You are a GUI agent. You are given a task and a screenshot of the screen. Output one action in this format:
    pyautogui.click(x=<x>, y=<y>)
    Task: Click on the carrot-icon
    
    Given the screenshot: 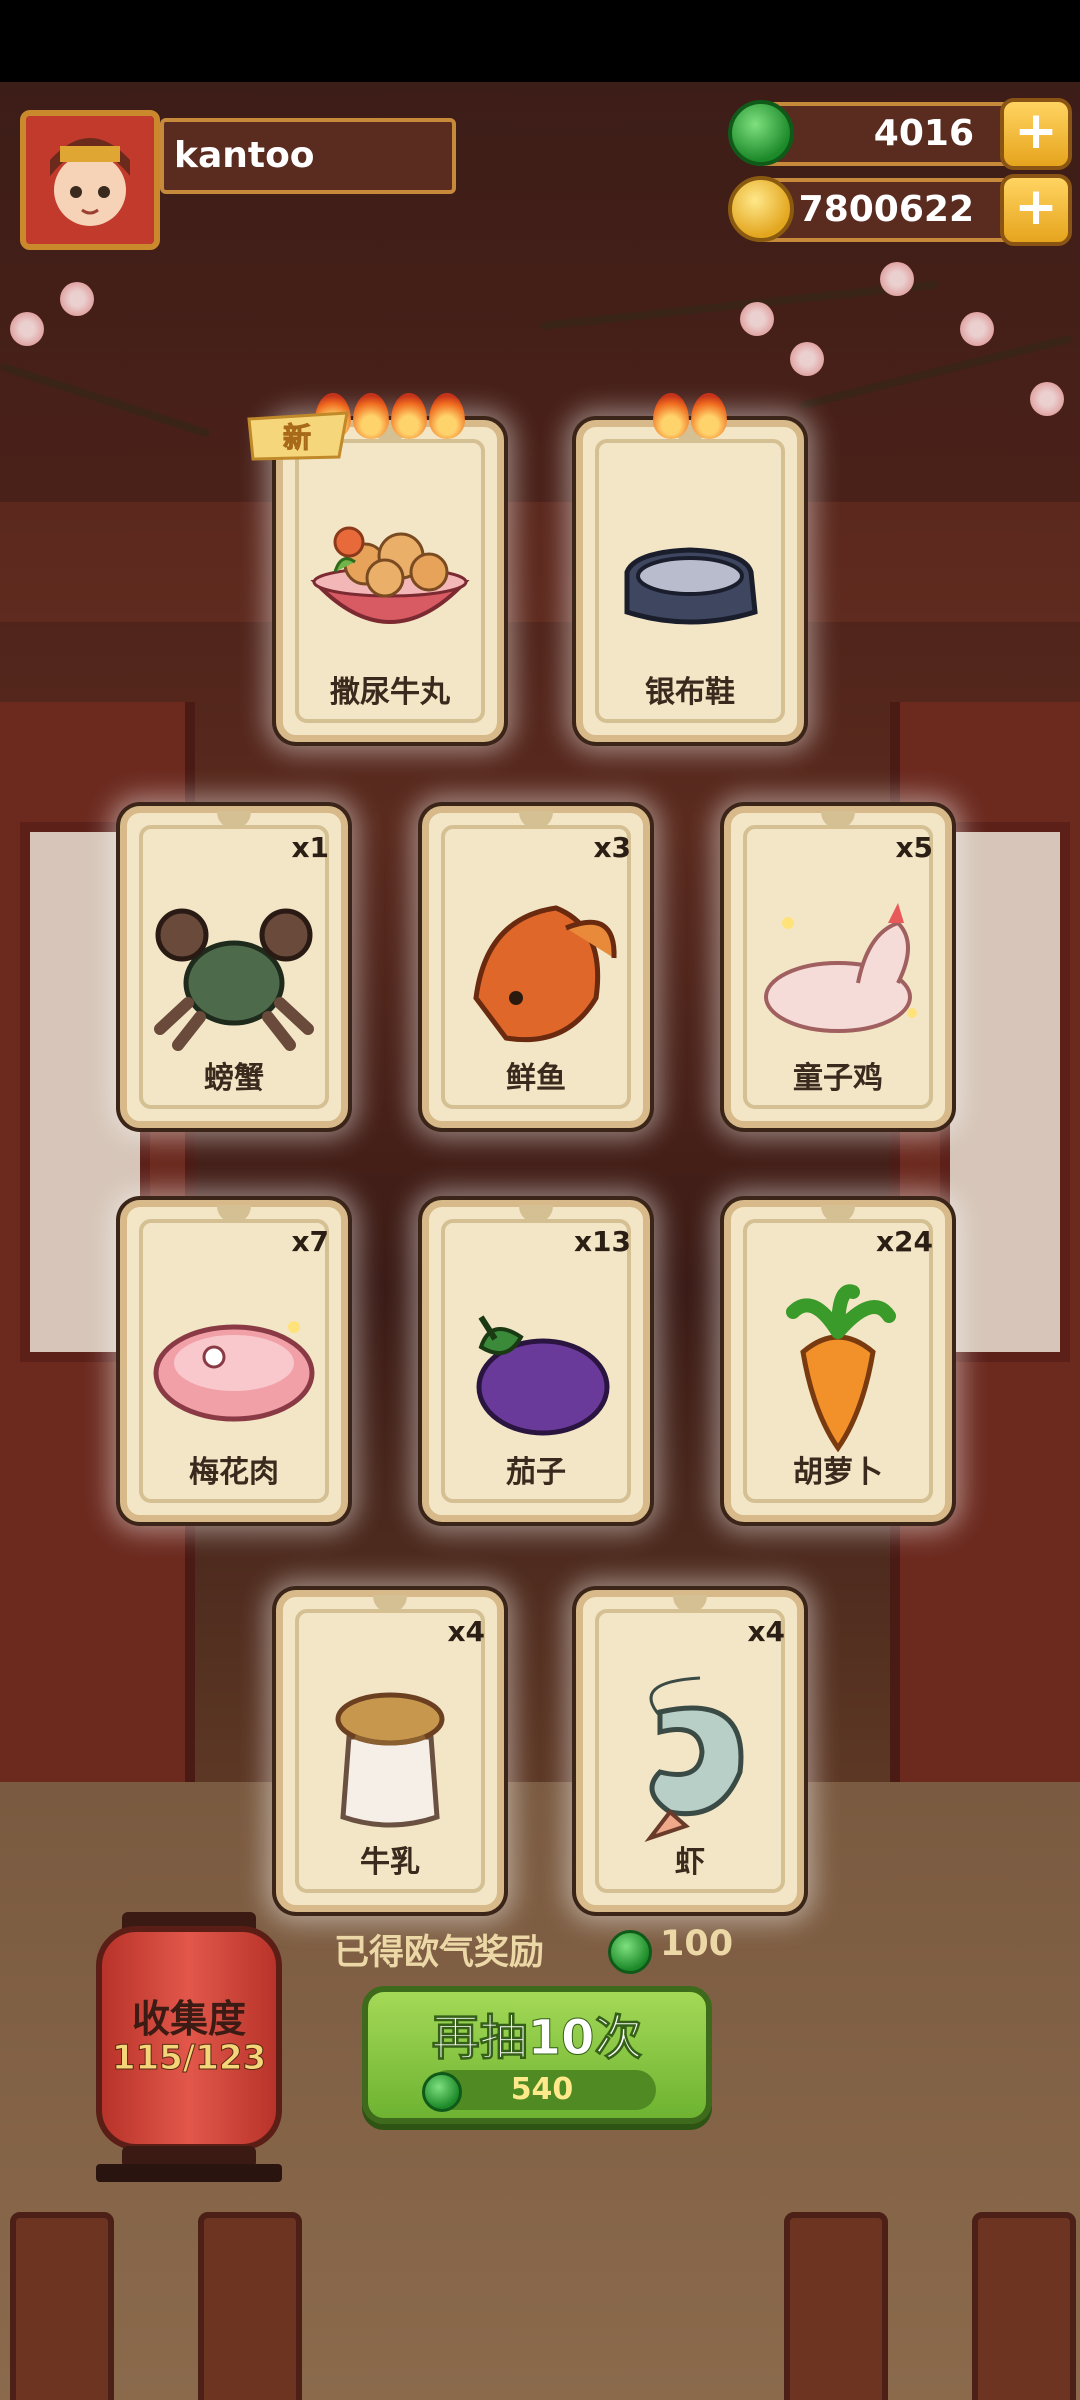 What is the action you would take?
    pyautogui.click(x=841, y=1368)
    